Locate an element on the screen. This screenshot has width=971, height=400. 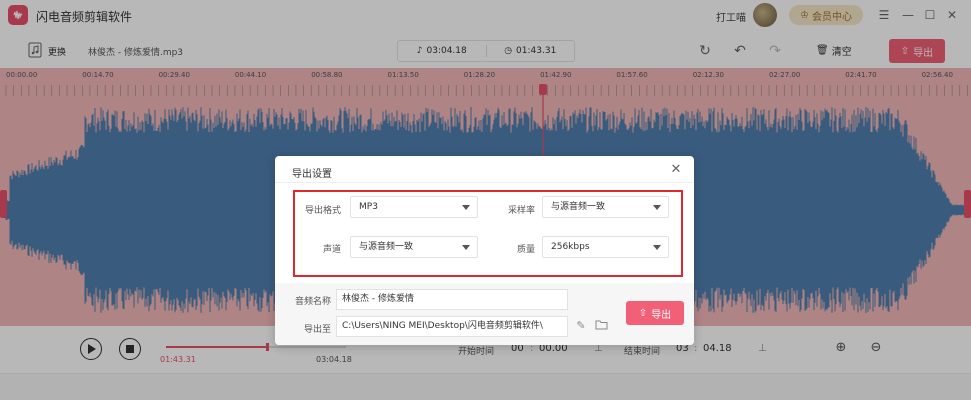
upload-icon: ⇧ is located at coordinates (643, 313).